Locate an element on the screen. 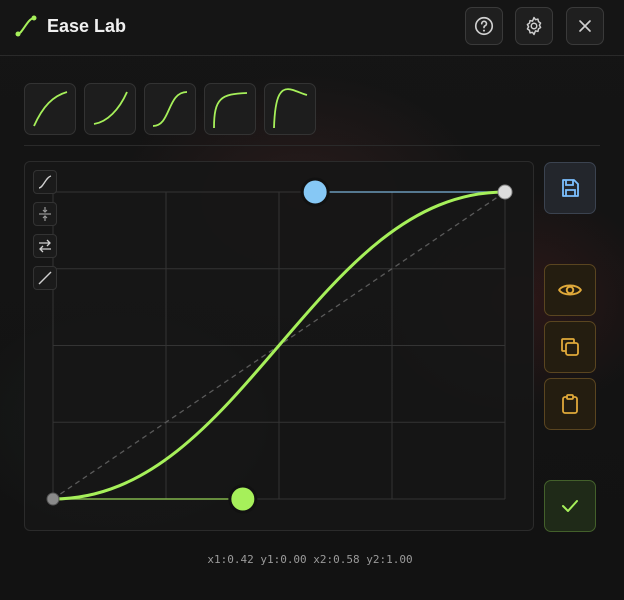 The width and height of the screenshot is (624, 600). copy-icon is located at coordinates (570, 347).